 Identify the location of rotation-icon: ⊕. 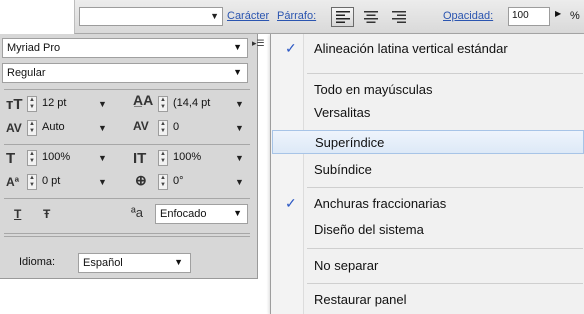
(141, 180).